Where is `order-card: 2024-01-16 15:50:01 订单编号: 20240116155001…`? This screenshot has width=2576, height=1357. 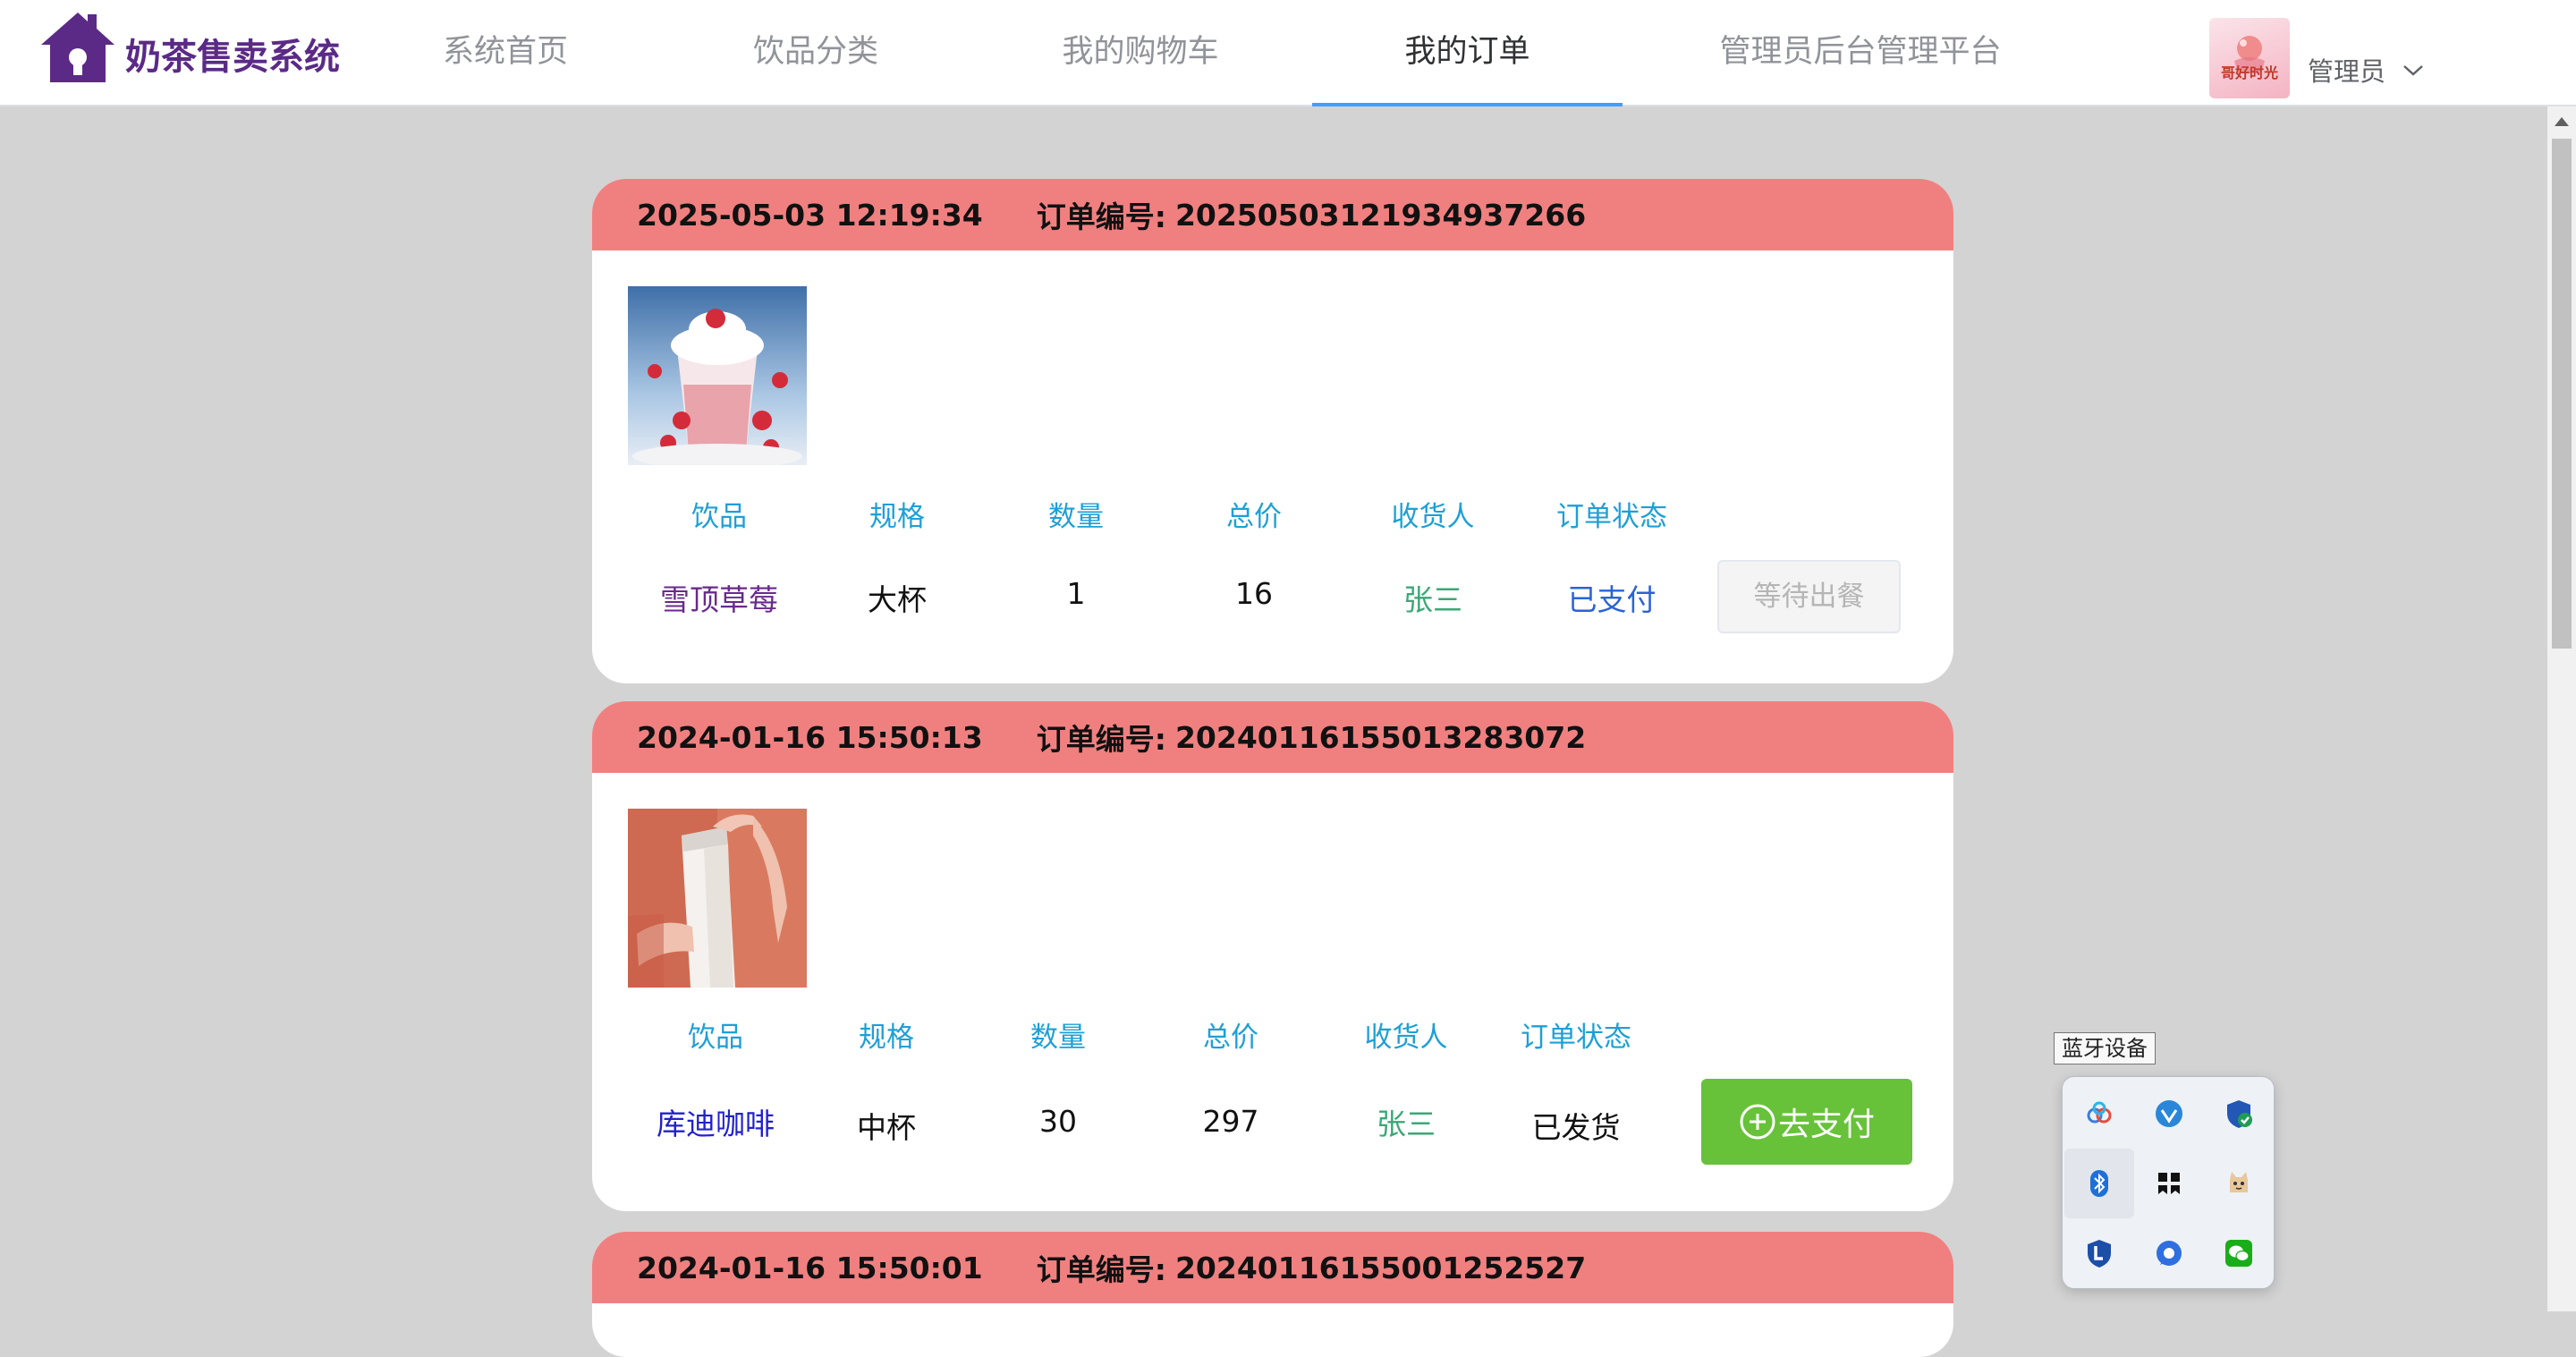 order-card: 2024-01-16 15:50:01 订单编号: 20240116155001… is located at coordinates (1272, 1295).